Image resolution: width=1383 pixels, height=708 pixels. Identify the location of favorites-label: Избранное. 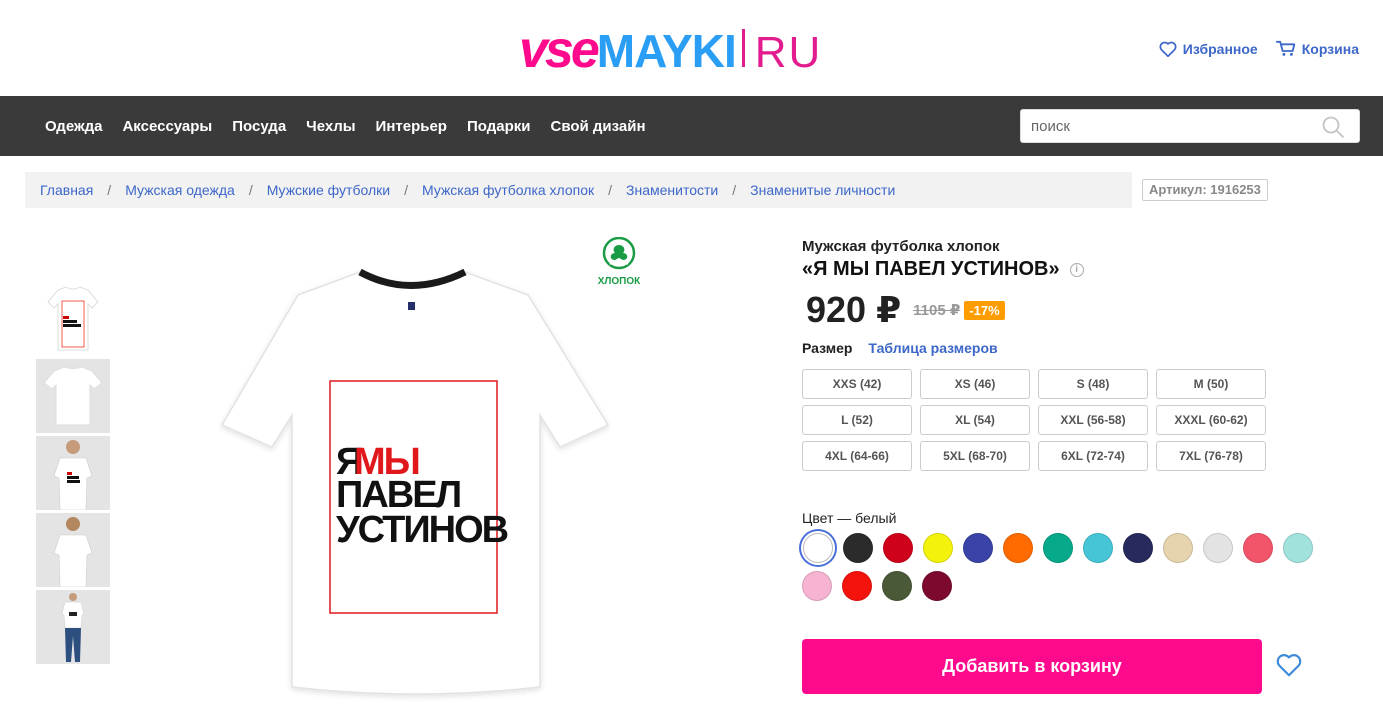
(1220, 48).